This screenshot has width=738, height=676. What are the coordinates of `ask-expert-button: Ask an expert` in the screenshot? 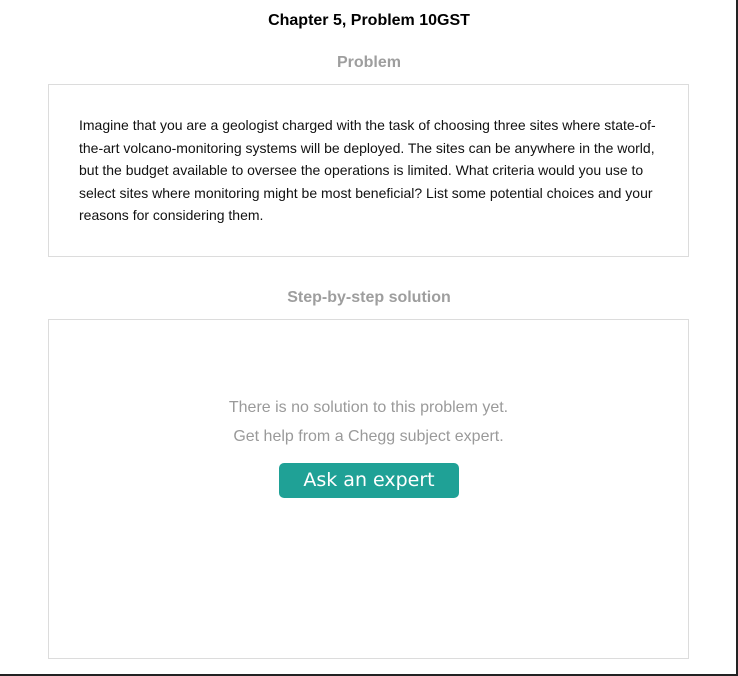 It's located at (369, 480).